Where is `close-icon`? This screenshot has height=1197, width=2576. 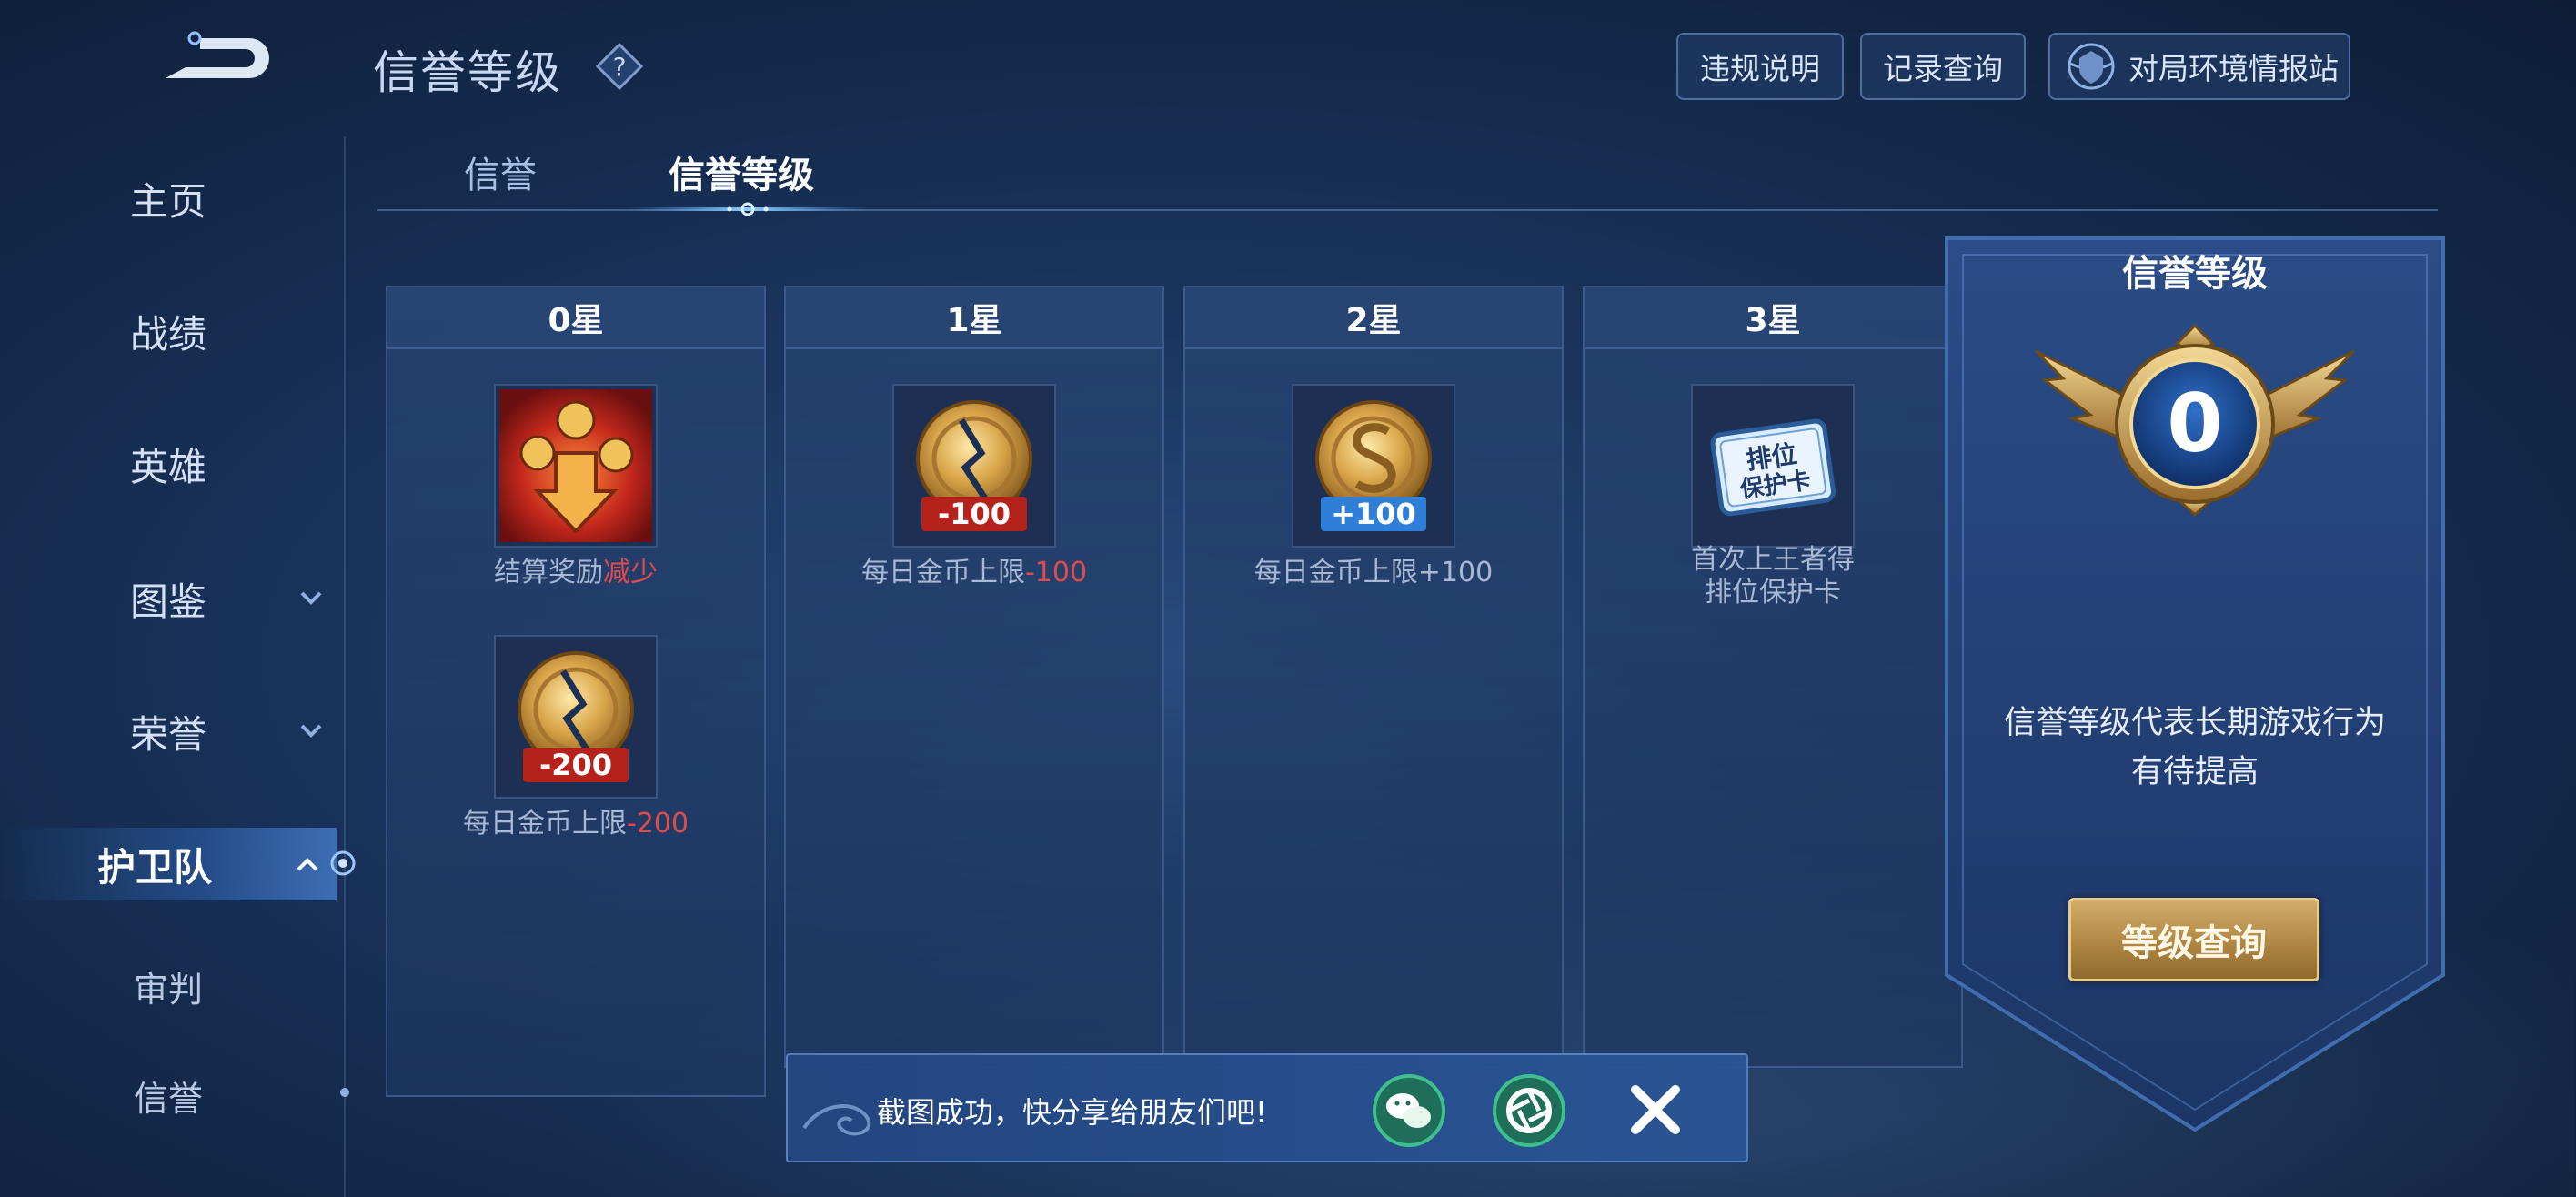
close-icon is located at coordinates (1655, 1110).